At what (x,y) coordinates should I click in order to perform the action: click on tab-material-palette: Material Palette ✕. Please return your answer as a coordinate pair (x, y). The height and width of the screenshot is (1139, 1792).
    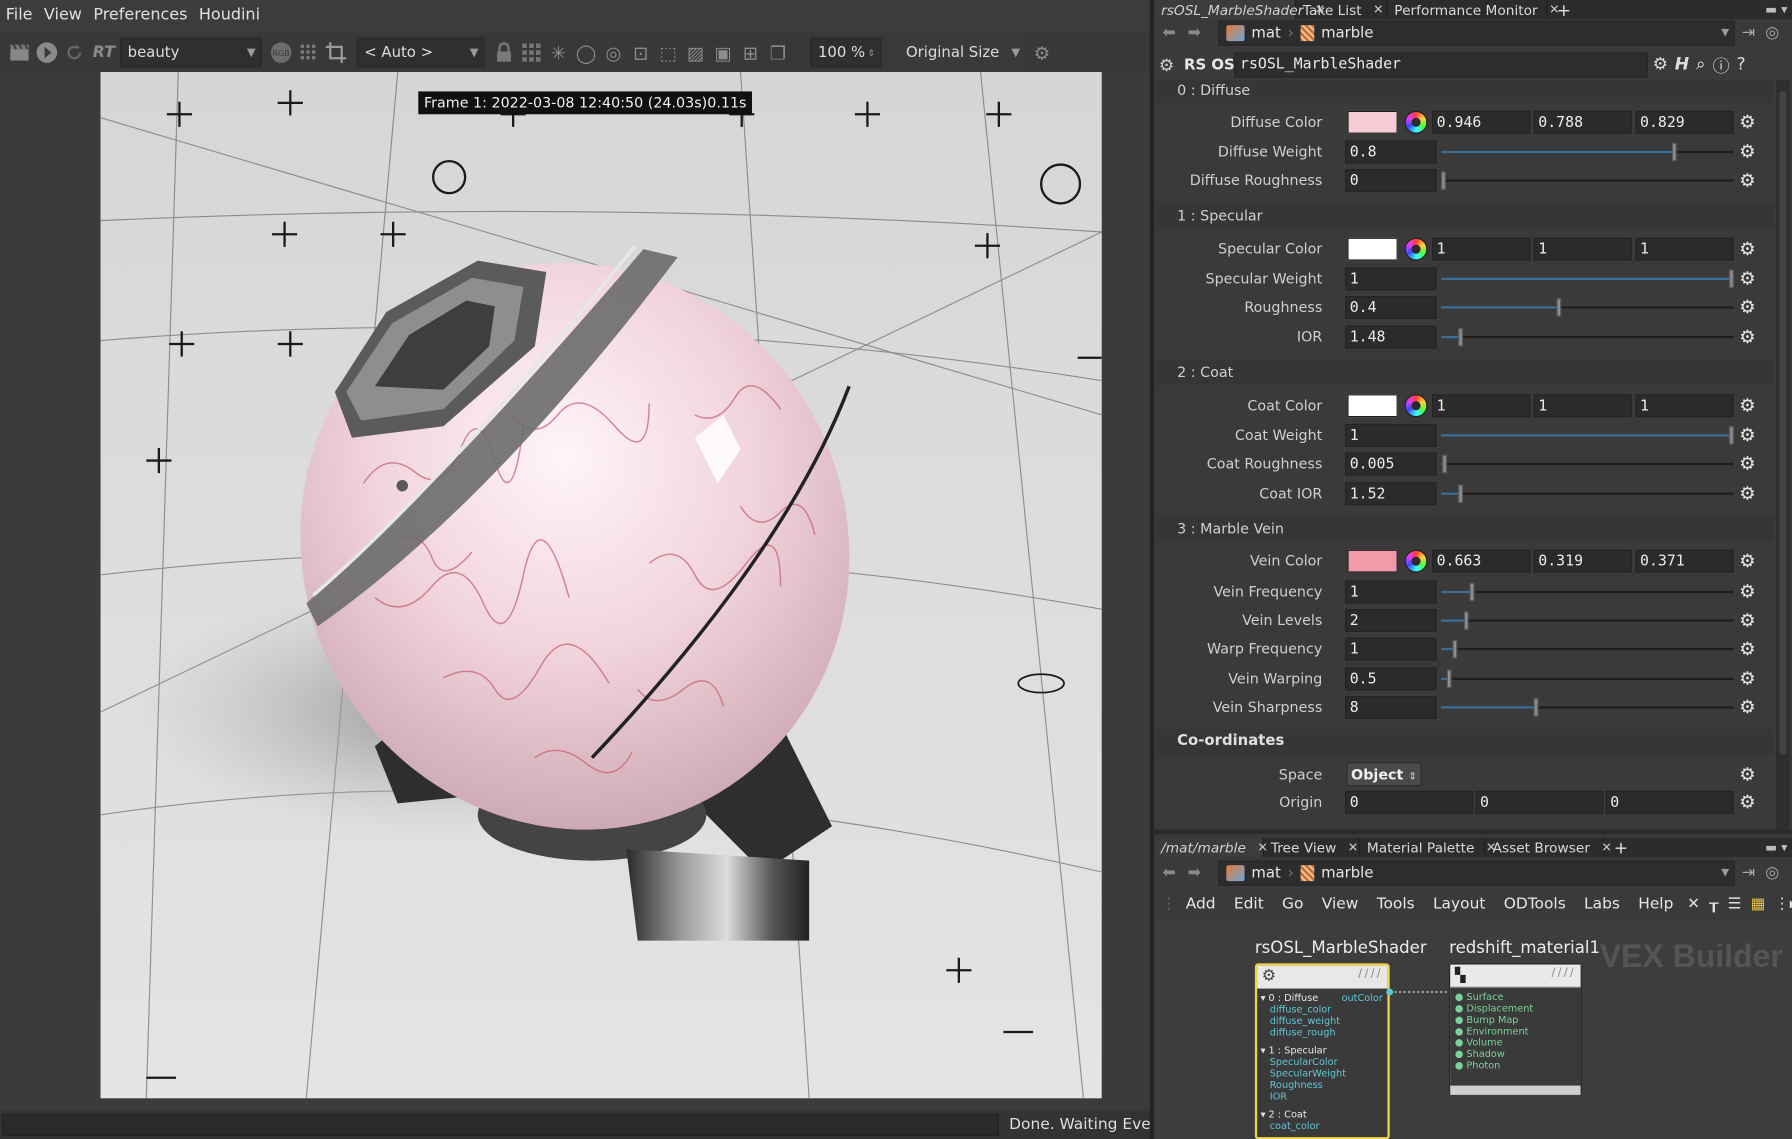
    Looking at the image, I should click on (1428, 847).